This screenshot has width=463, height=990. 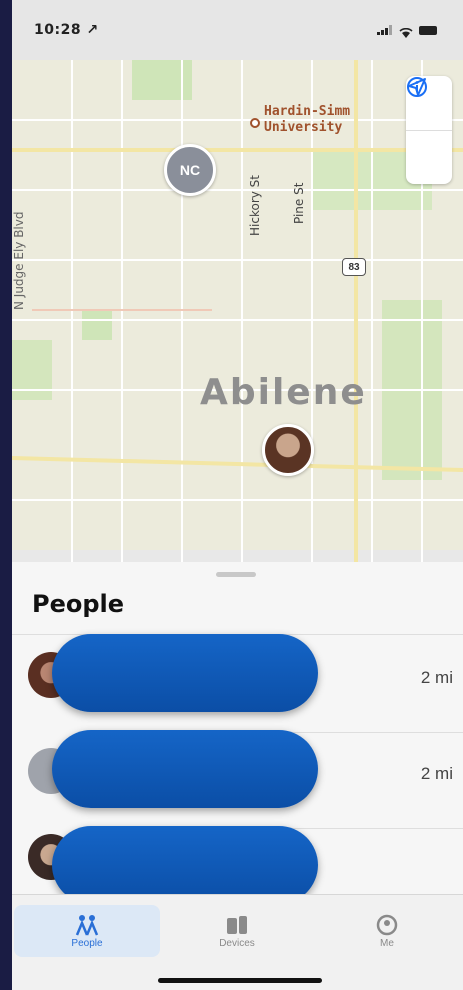 I want to click on home-indicator, so click(x=240, y=980).